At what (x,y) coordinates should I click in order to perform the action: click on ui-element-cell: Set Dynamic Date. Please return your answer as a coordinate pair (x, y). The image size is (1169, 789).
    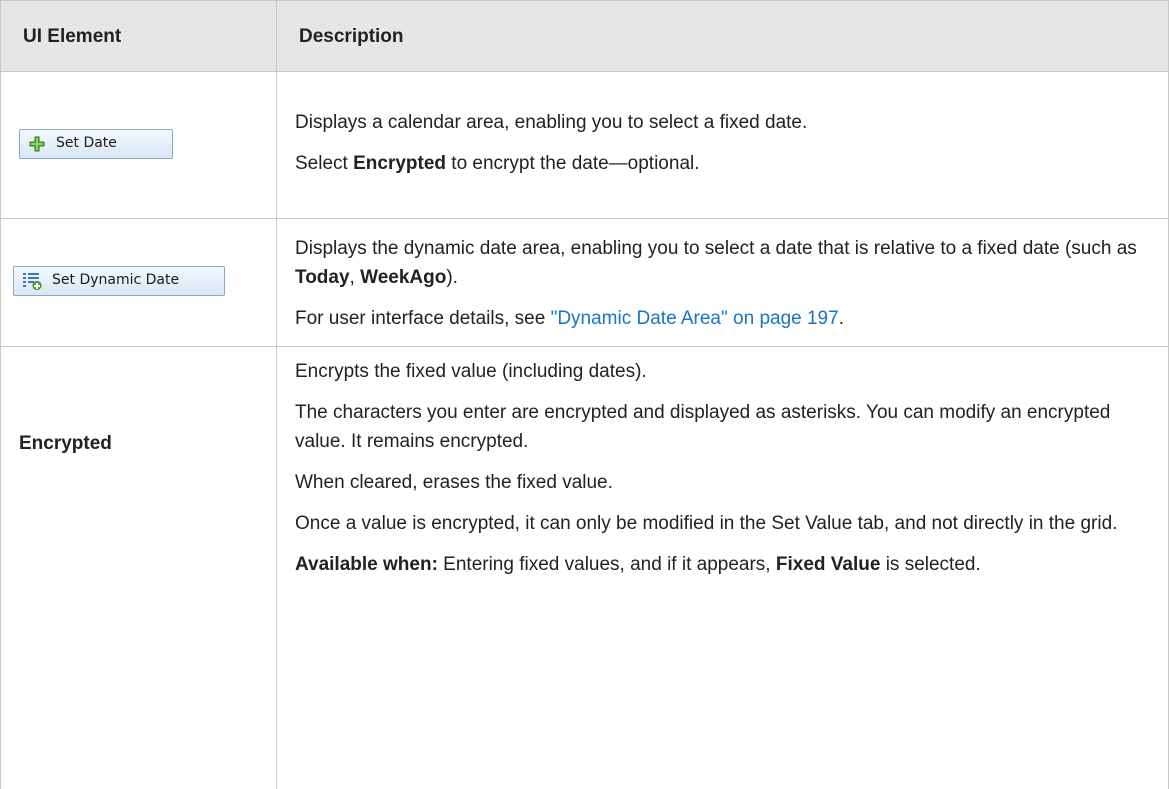
    Looking at the image, I should click on (139, 283).